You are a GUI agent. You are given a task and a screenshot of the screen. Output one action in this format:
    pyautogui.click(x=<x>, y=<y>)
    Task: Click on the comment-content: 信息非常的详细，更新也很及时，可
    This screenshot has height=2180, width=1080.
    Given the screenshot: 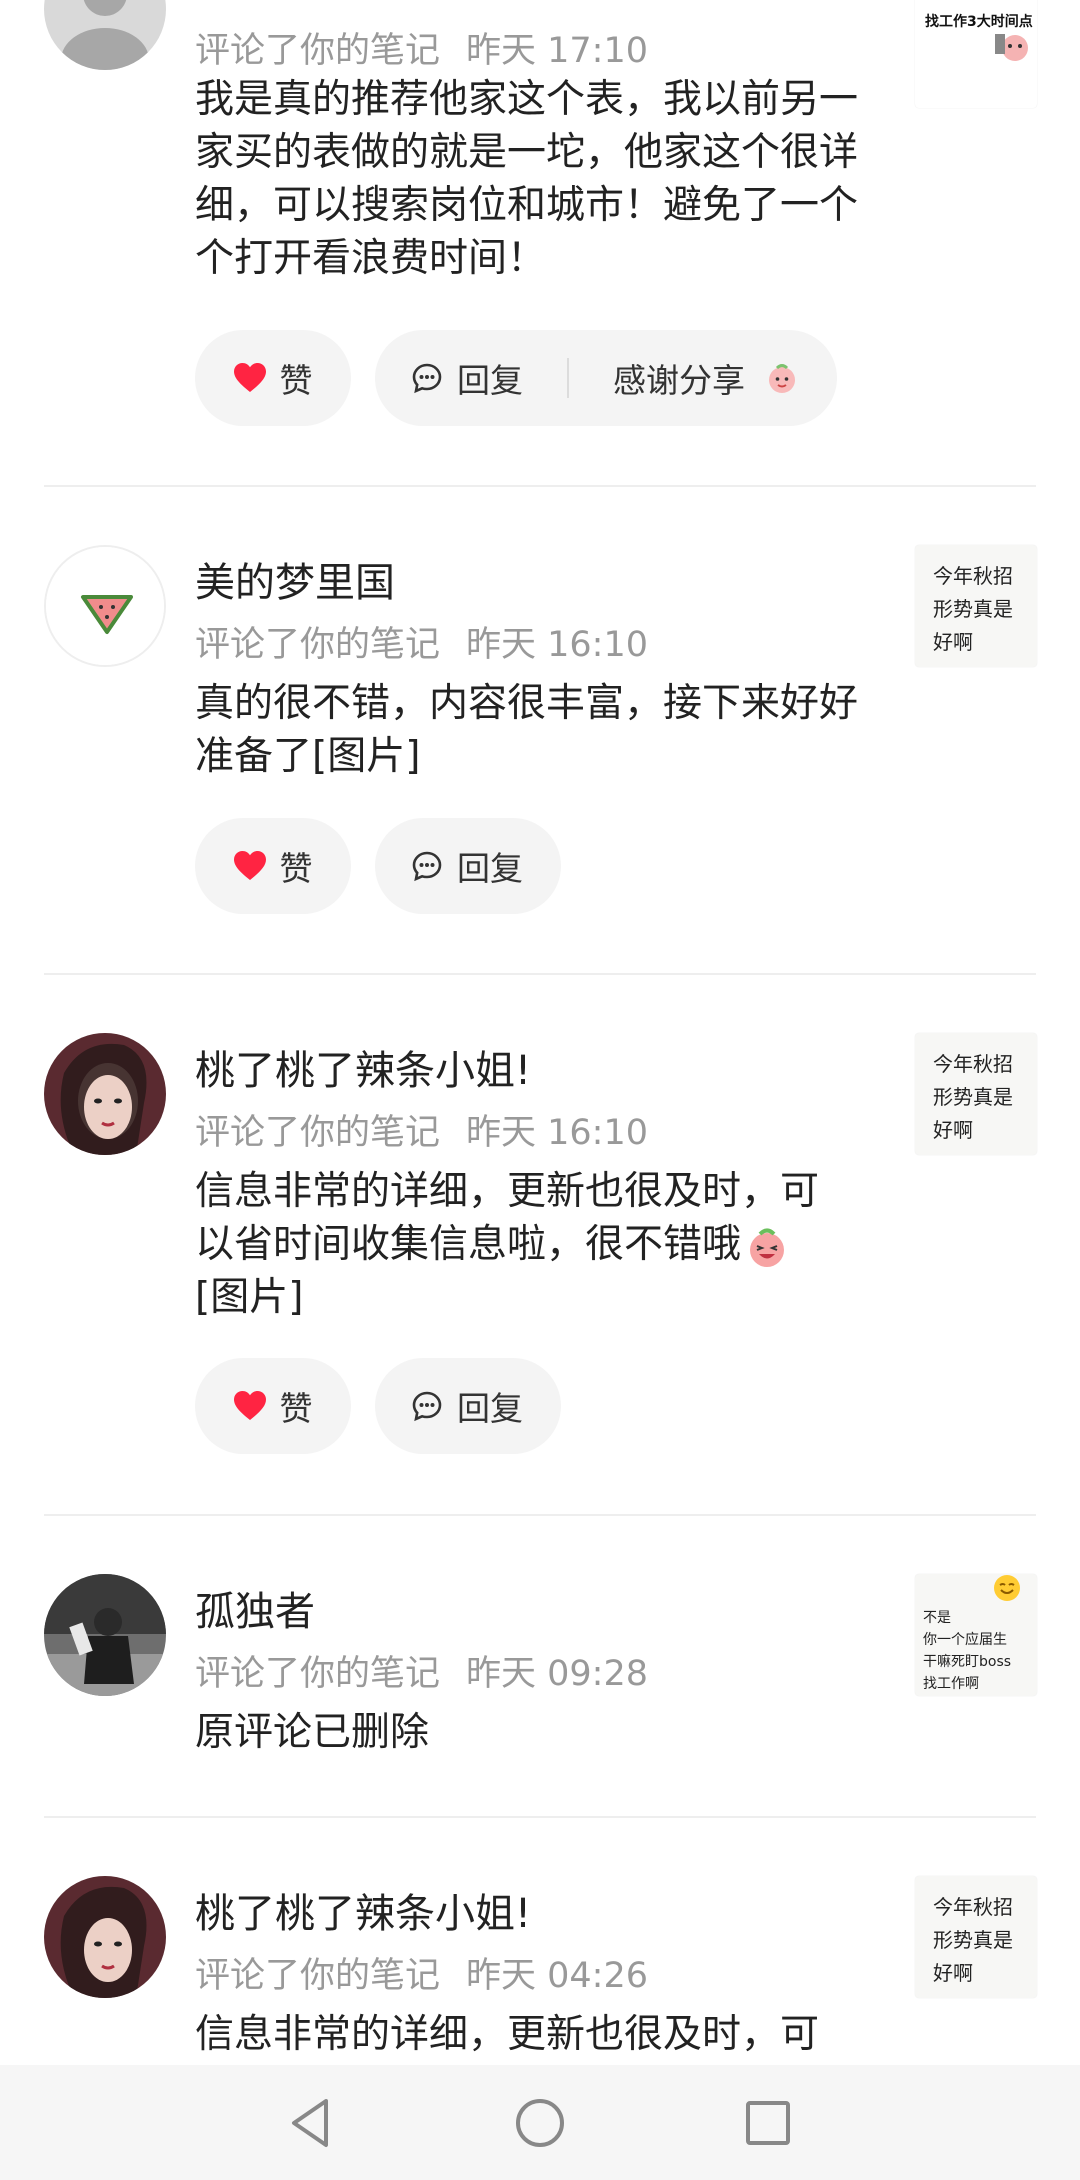 What is the action you would take?
    pyautogui.click(x=507, y=2034)
    